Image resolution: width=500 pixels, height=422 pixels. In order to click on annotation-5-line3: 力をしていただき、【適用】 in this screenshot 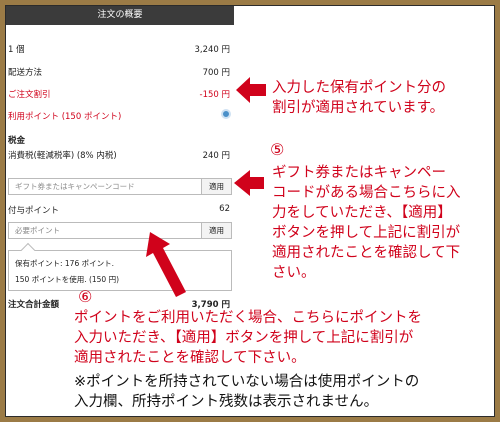, I will do `click(362, 213)`.